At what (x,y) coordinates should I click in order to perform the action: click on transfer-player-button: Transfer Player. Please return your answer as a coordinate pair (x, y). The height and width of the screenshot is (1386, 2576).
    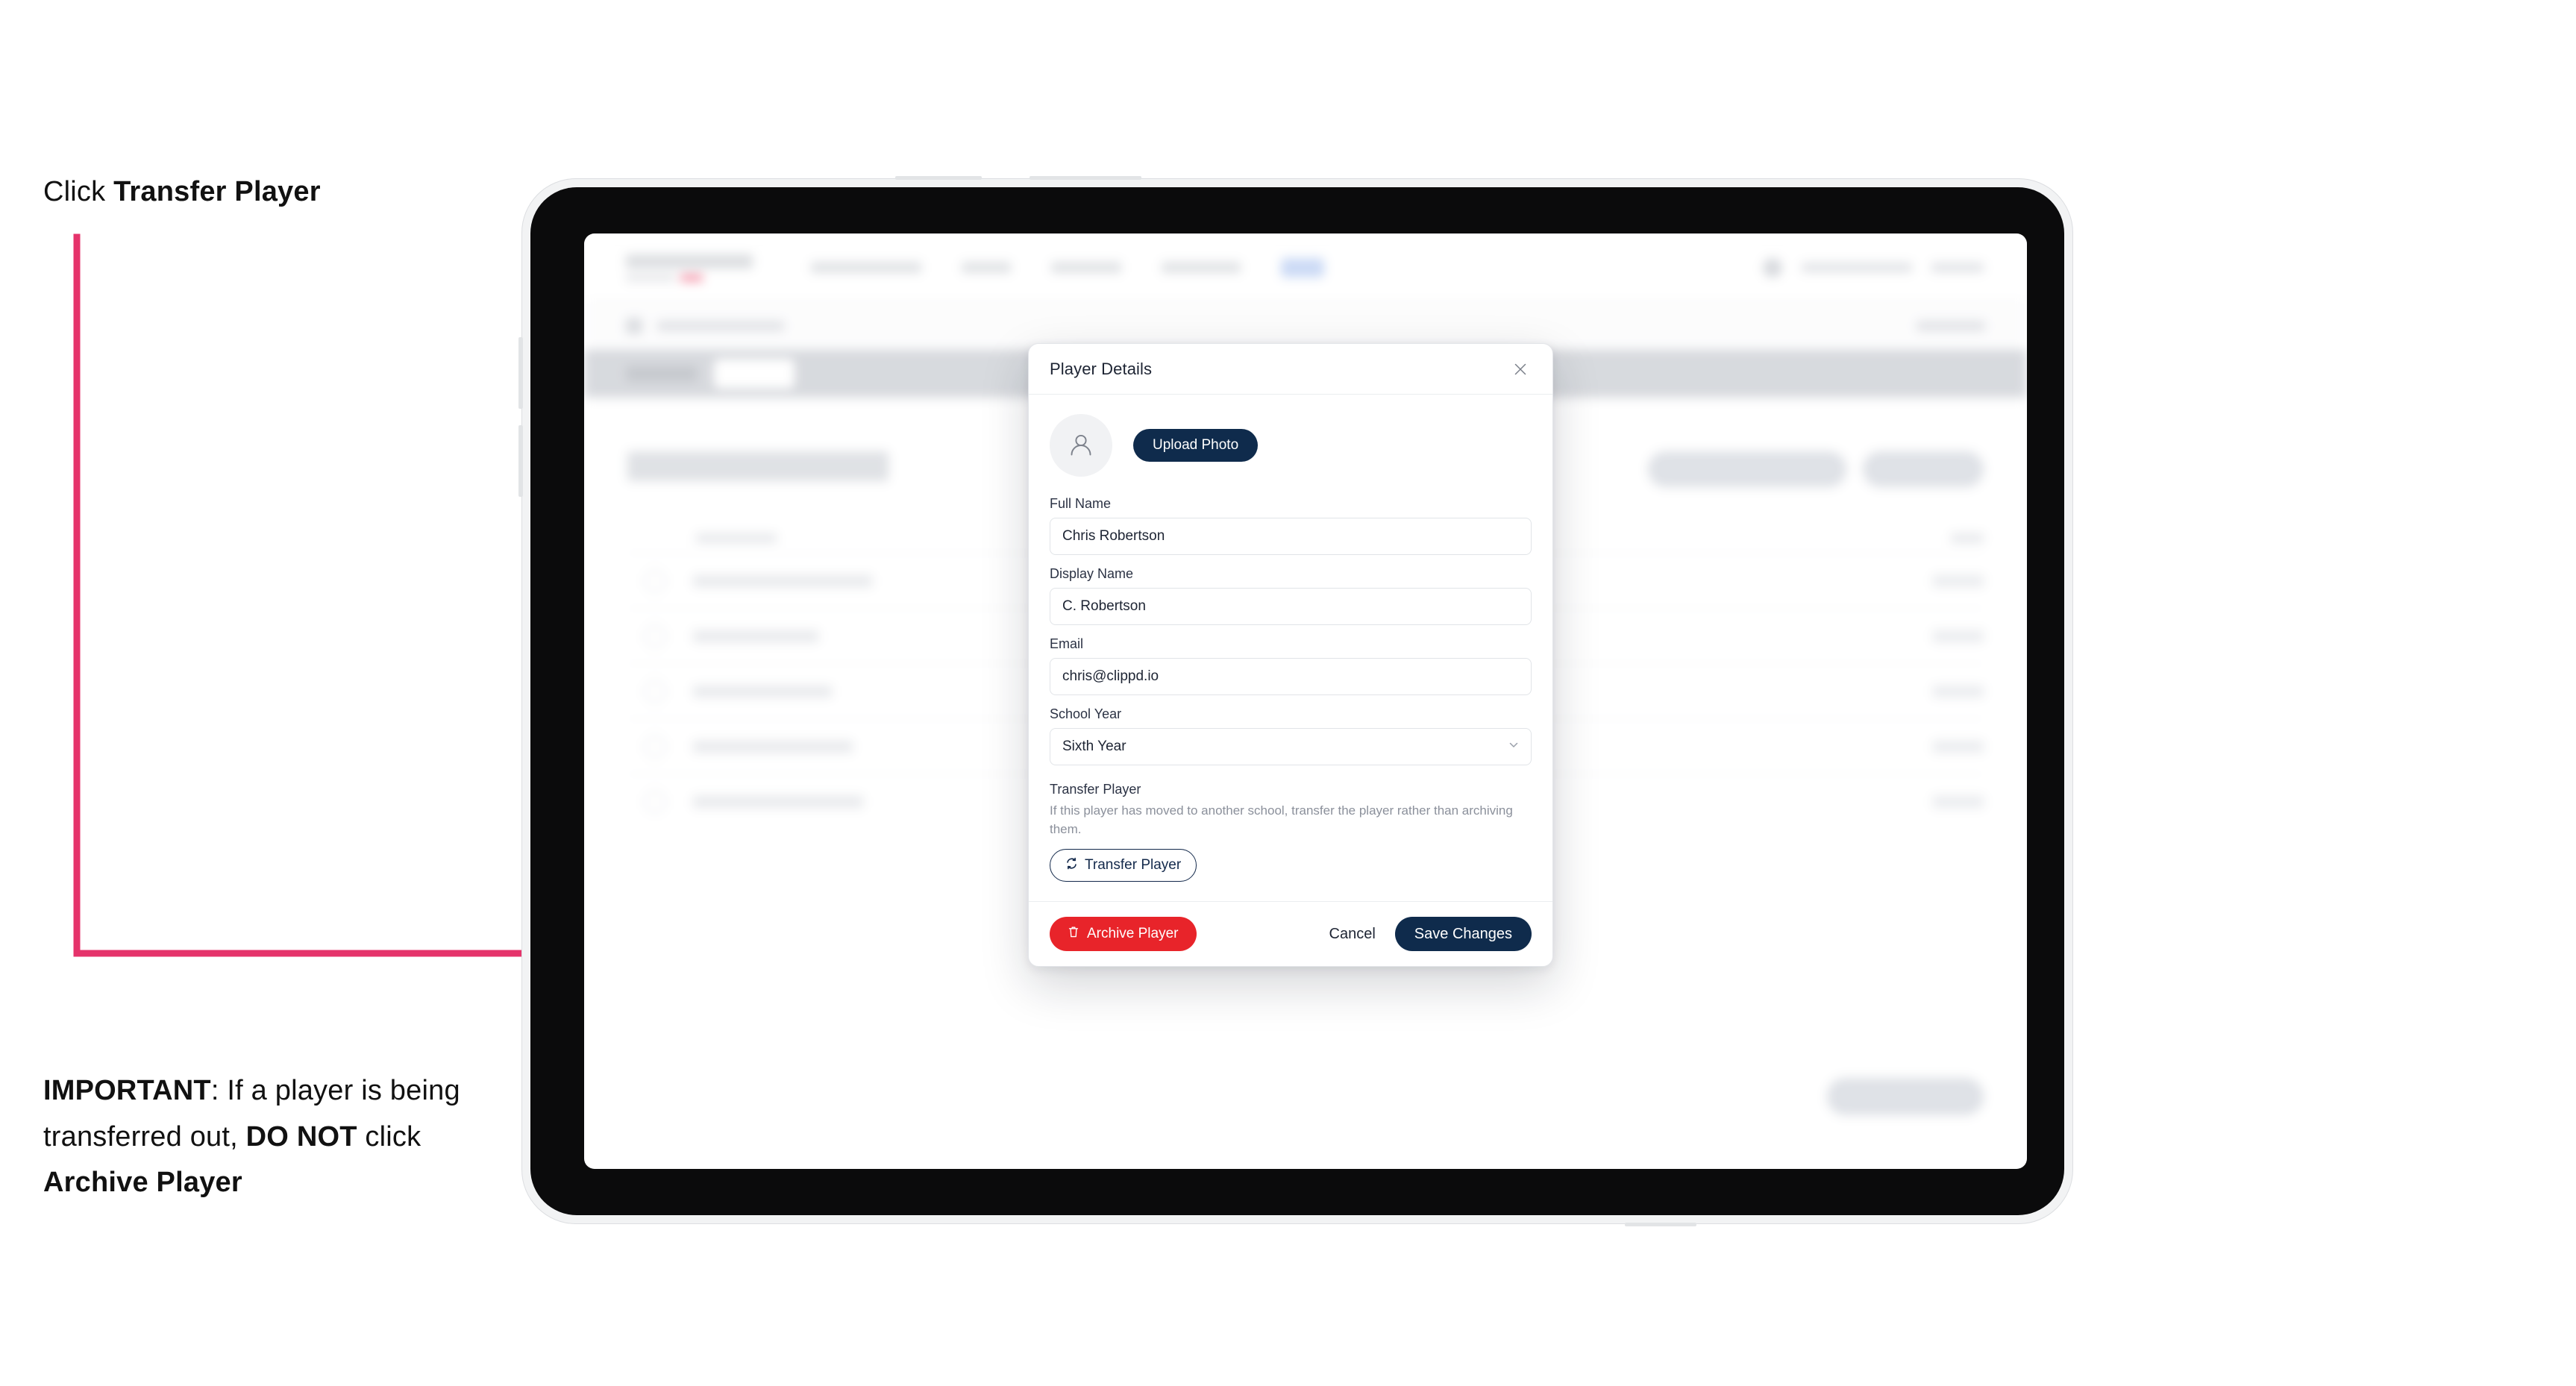
    Looking at the image, I should click on (1123, 866).